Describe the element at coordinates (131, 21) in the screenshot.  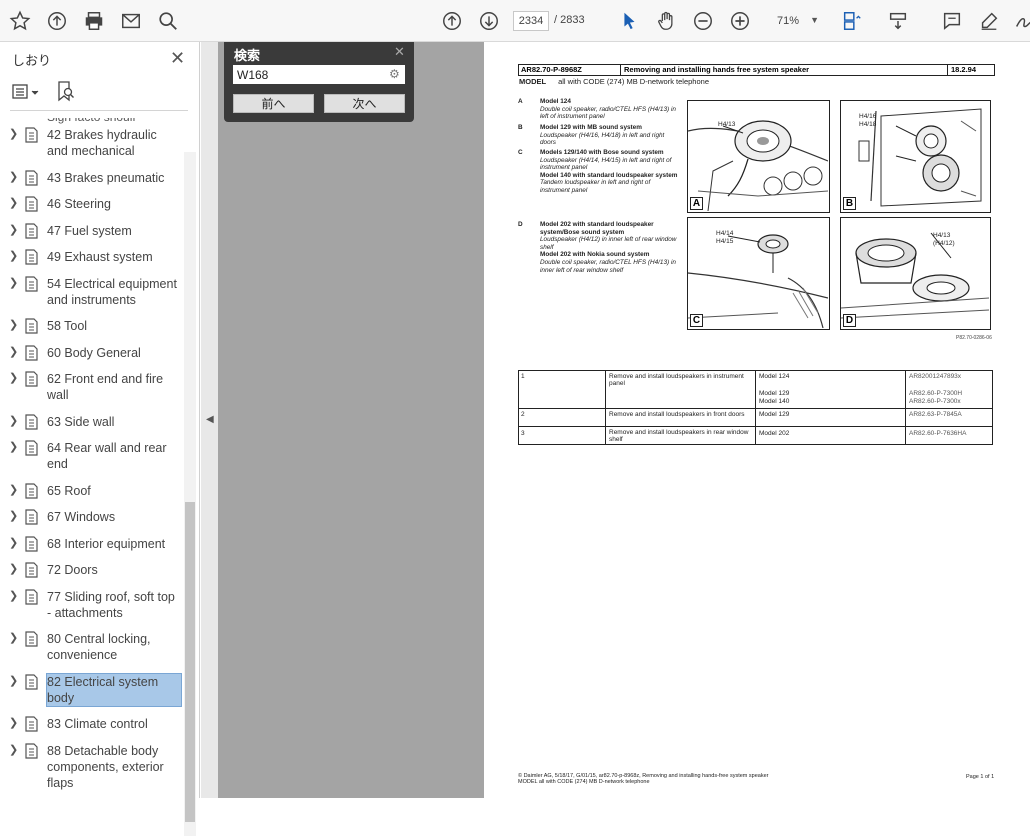
I see `mail-icon` at that location.